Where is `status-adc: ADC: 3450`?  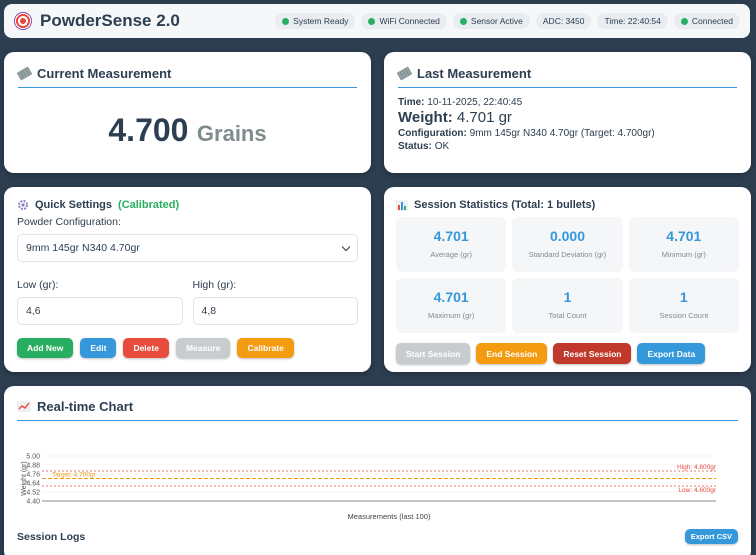 status-adc: ADC: 3450 is located at coordinates (563, 21).